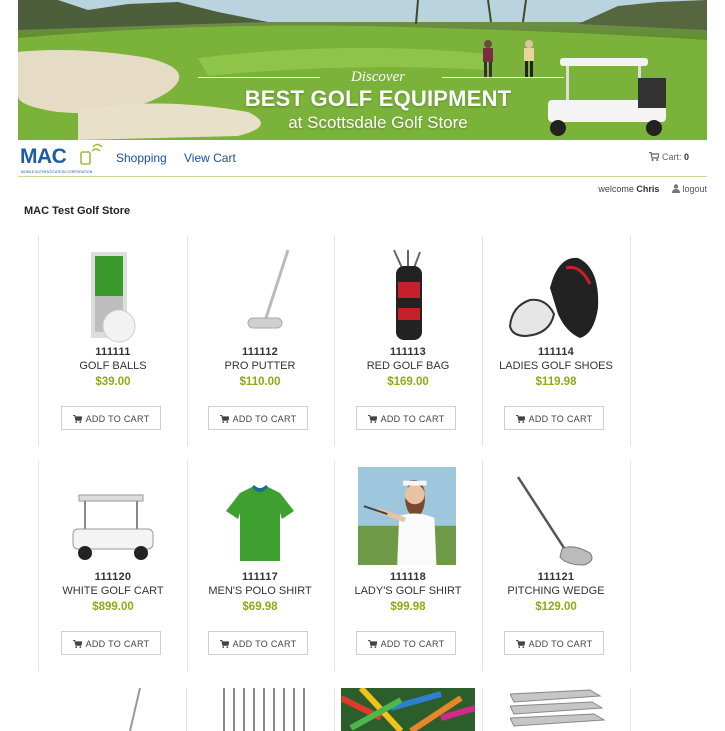  I want to click on wifi-signal-icon, so click(91, 154).